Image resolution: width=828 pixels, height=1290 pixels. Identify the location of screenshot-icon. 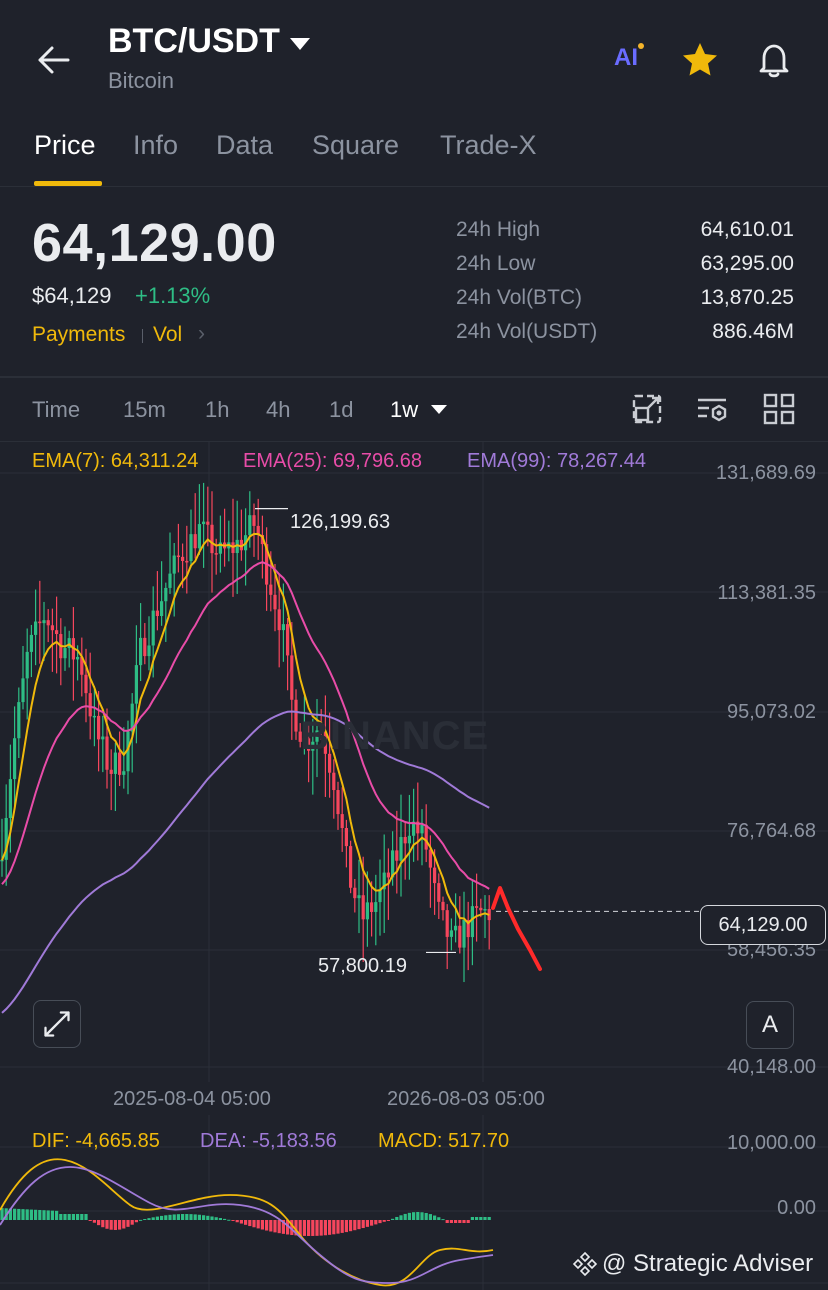
(647, 409).